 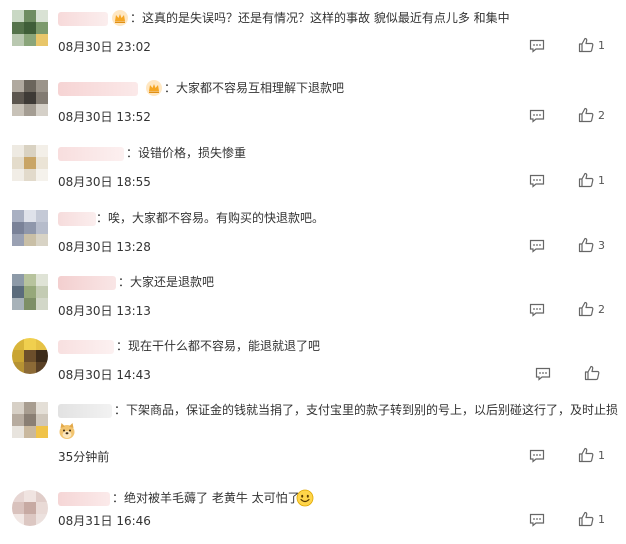 I want to click on comment-text: ：大家都不容易互相理解下退款吧, so click(x=254, y=88).